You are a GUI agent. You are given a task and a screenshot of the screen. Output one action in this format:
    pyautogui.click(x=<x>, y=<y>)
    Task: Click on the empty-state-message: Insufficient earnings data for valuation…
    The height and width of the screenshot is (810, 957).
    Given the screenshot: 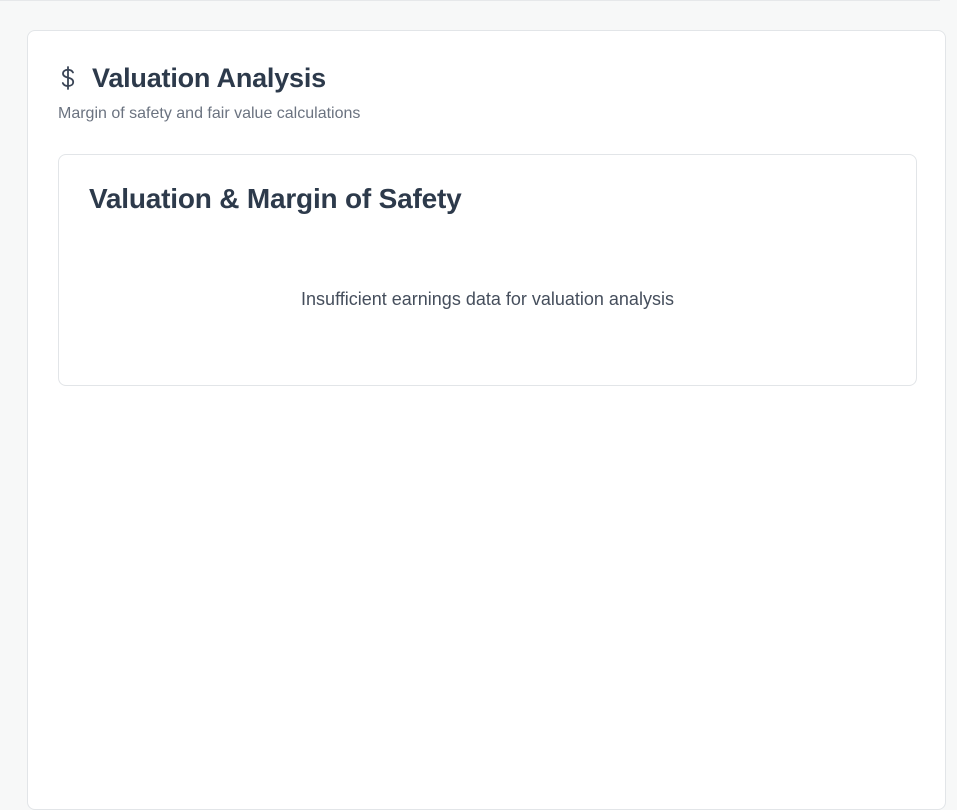 What is the action you would take?
    pyautogui.click(x=487, y=299)
    